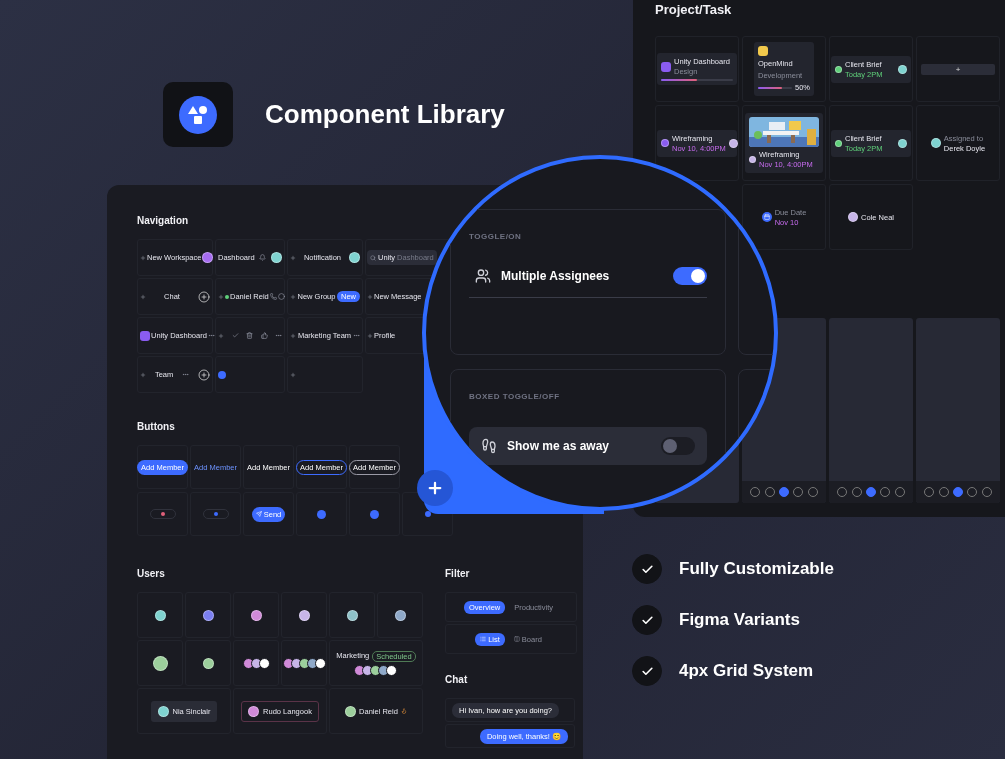  Describe the element at coordinates (373, 257) in the screenshot. I see `search-icon` at that location.